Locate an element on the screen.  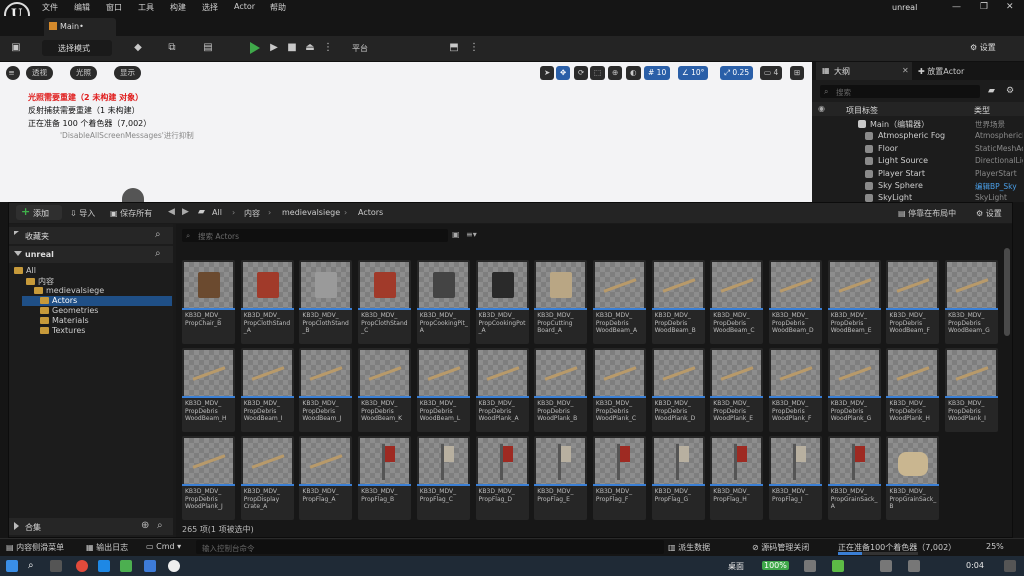
select-tool-icon: ➤ is located at coordinates (547, 73).